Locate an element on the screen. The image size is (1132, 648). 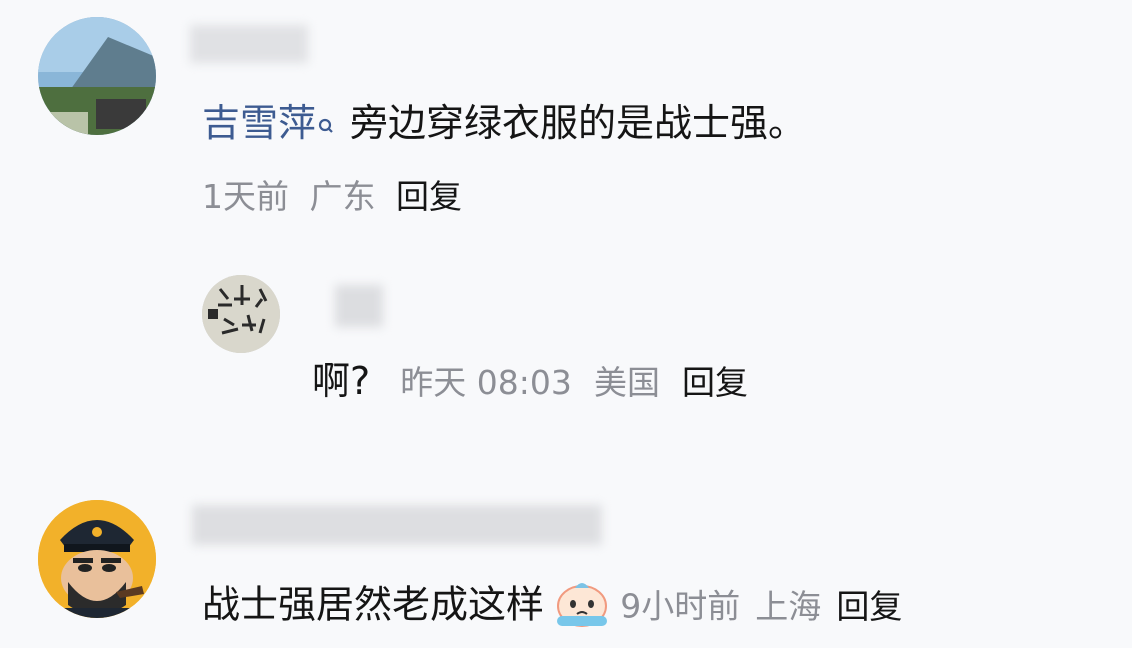
comment-line: 啊? 昨天 08:03 美国 回复 is located at coordinates (530, 382).